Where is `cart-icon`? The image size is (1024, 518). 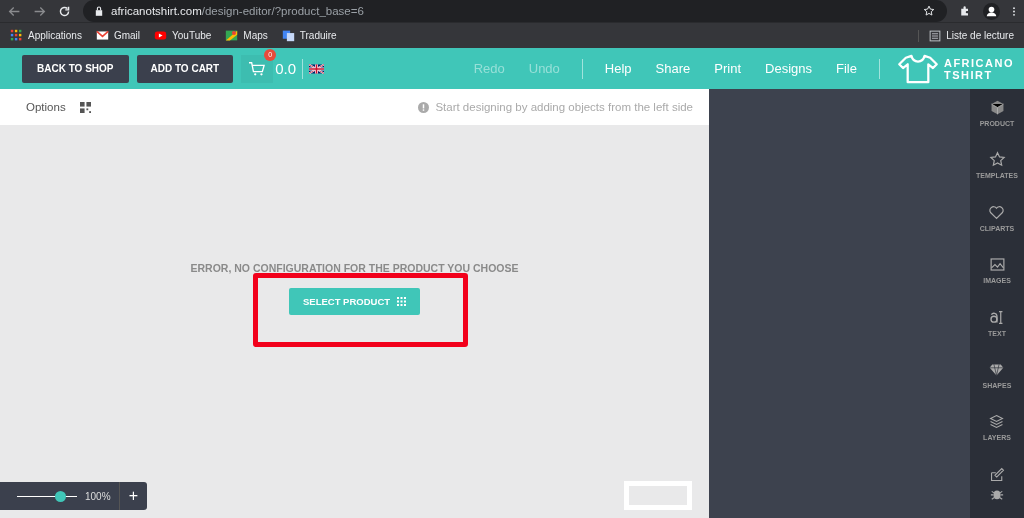
cart-icon is located at coordinates (257, 68).